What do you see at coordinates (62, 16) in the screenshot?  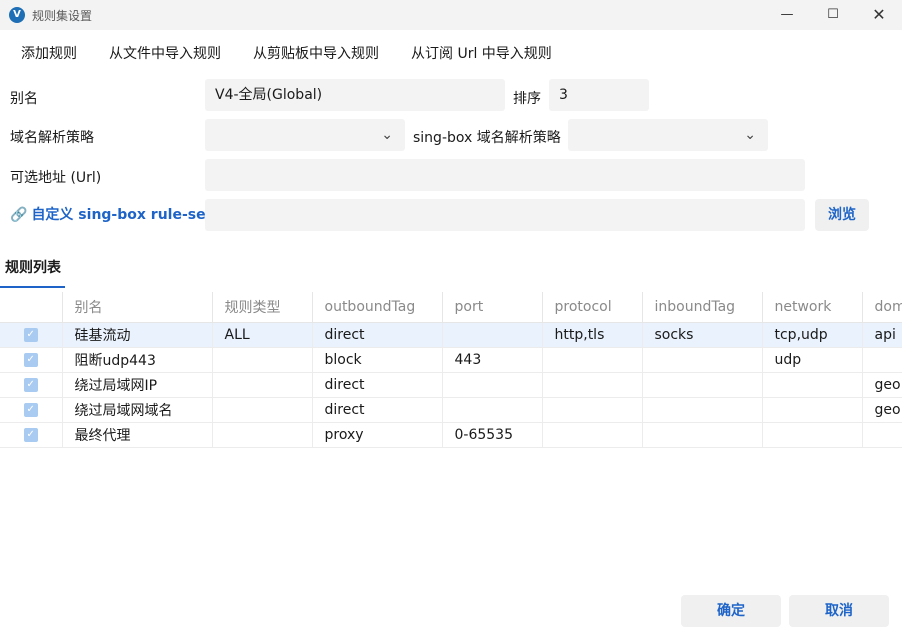 I see `window-title: 规则集设置` at bounding box center [62, 16].